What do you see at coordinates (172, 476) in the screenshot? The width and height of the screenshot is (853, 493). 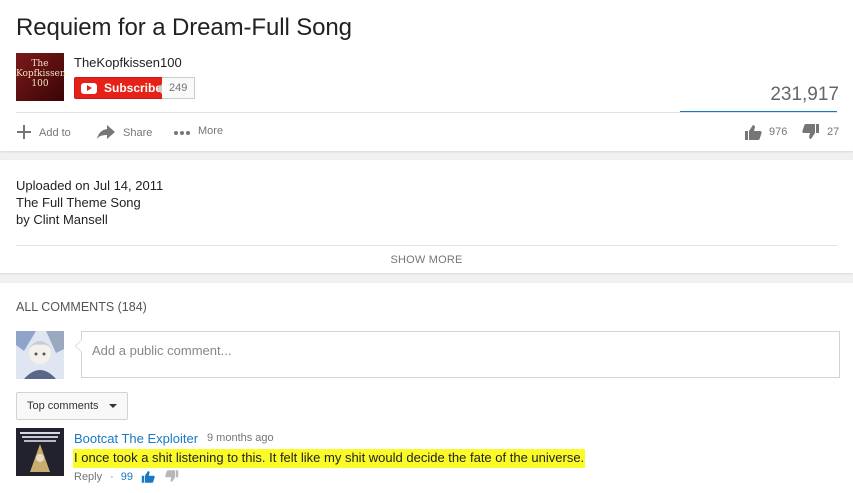 I see `comment-thumbs-down-icon` at bounding box center [172, 476].